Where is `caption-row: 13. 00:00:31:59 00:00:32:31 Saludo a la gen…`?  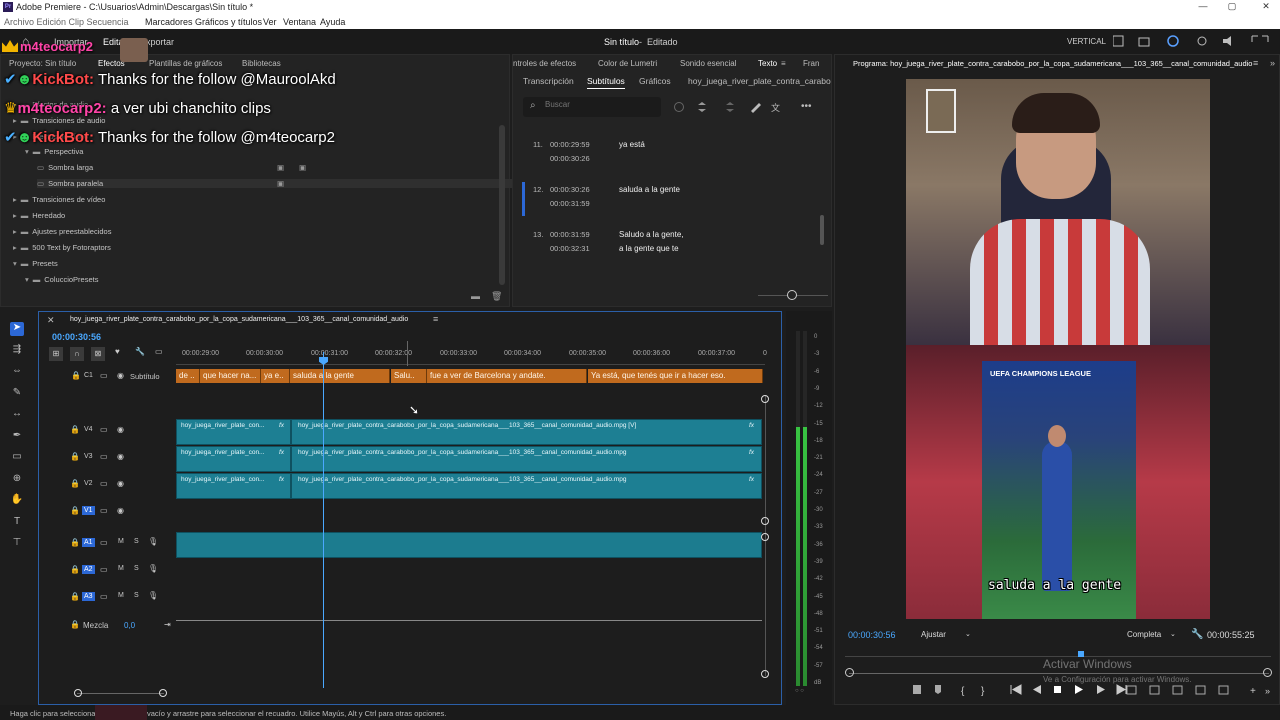 caption-row: 13. 00:00:31:59 00:00:32:31 Saludo a la gen… is located at coordinates (672, 249).